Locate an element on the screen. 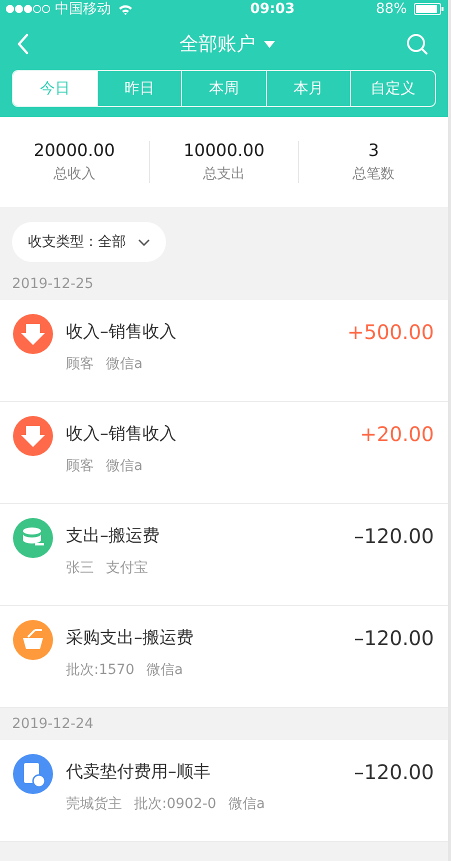 The image size is (451, 861). clock-time: 09:03 is located at coordinates (272, 9).